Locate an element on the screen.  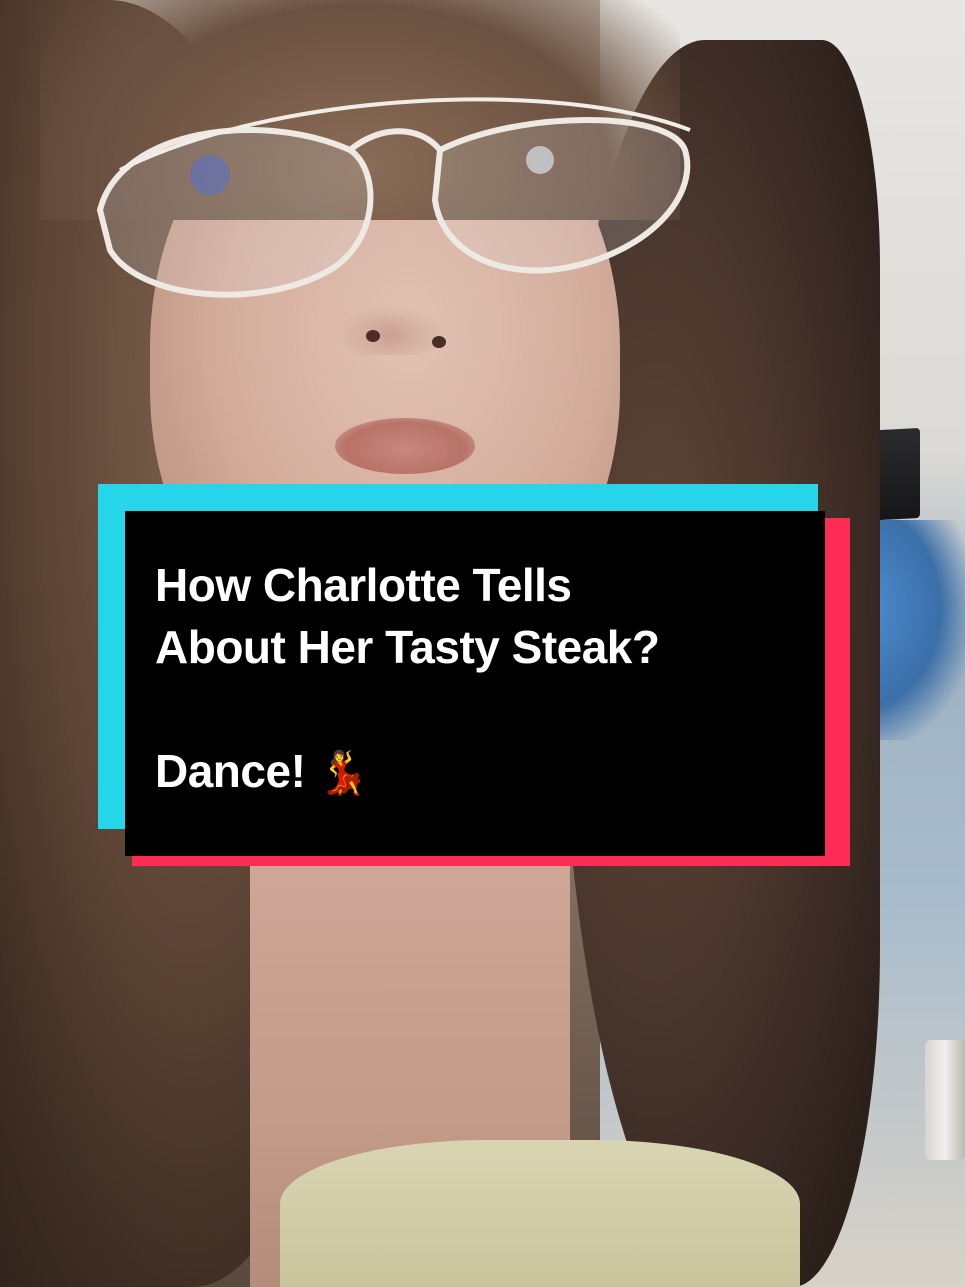
nostril-left is located at coordinates (373, 336).